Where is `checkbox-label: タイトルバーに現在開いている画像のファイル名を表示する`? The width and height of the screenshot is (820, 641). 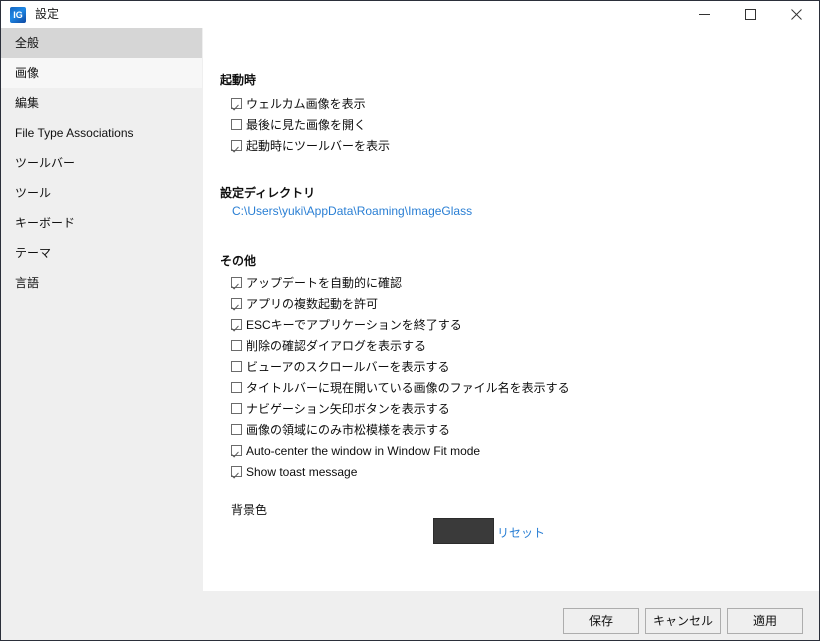
checkbox-label: タイトルバーに現在開いている画像のファイル名を表示する is located at coordinates (408, 388).